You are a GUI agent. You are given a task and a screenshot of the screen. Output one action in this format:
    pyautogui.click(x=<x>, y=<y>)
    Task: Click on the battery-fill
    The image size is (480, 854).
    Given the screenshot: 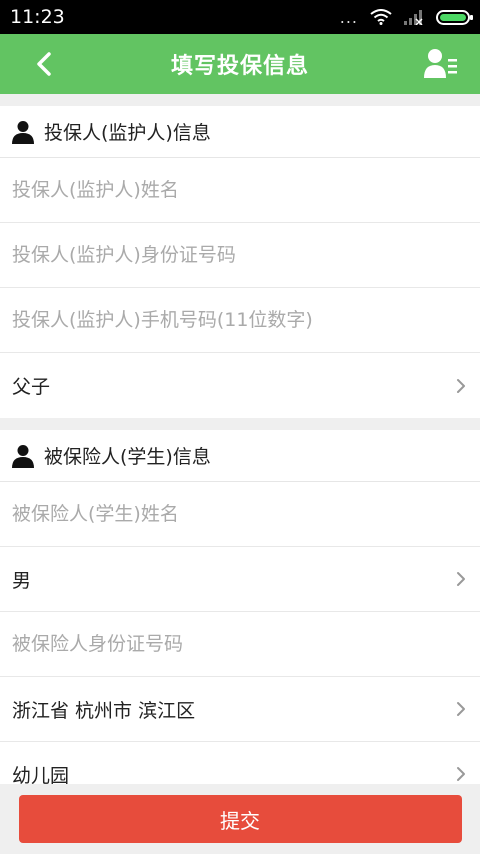 What is the action you would take?
    pyautogui.click(x=453, y=17)
    